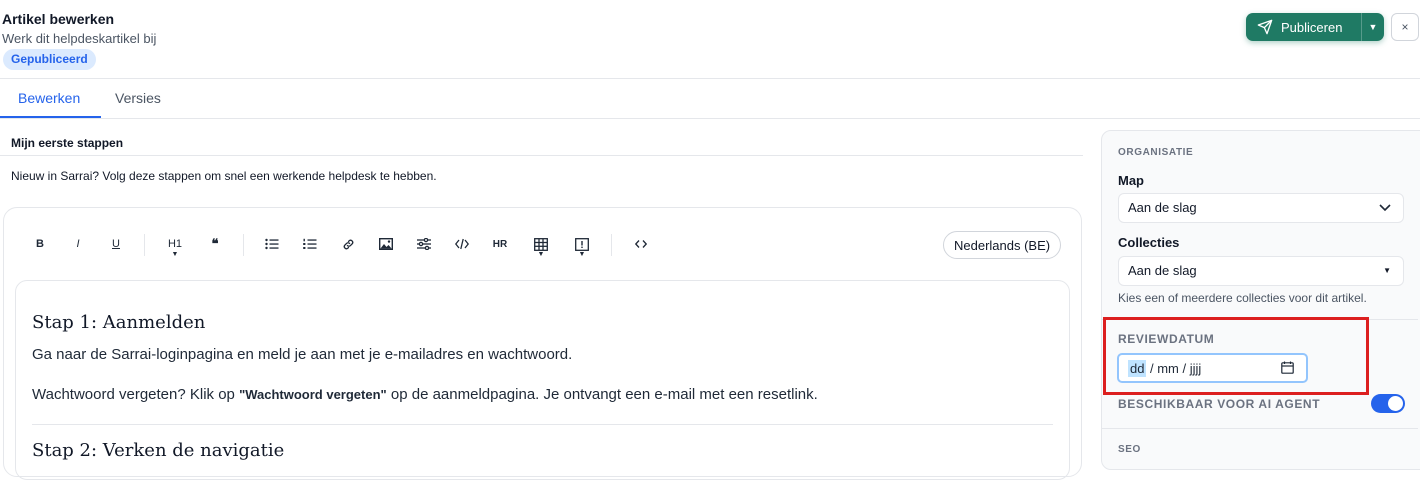  Describe the element at coordinates (1156, 152) in the screenshot. I see `section-label-organisation: ORGANISATIE` at that location.